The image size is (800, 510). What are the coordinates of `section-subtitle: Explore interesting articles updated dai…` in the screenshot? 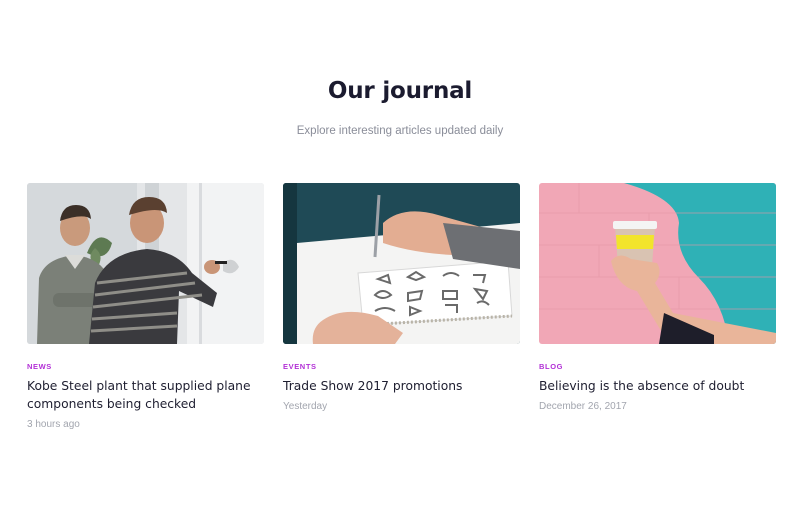 It's located at (400, 131).